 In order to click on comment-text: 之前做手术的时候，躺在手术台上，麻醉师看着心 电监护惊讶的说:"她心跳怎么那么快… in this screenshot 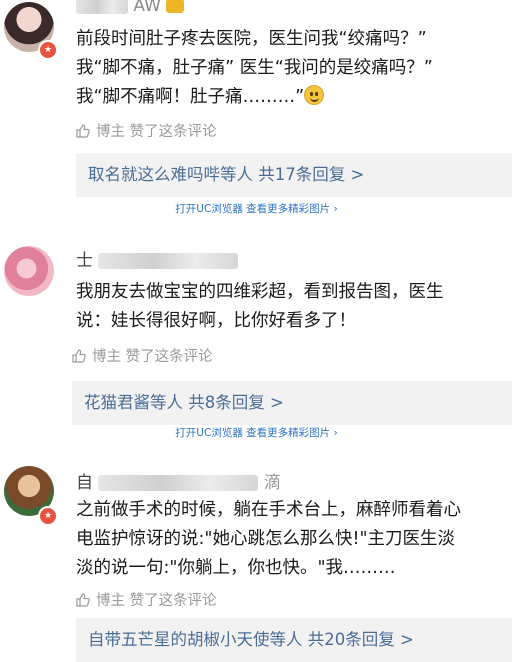, I will do `click(268, 539)`.